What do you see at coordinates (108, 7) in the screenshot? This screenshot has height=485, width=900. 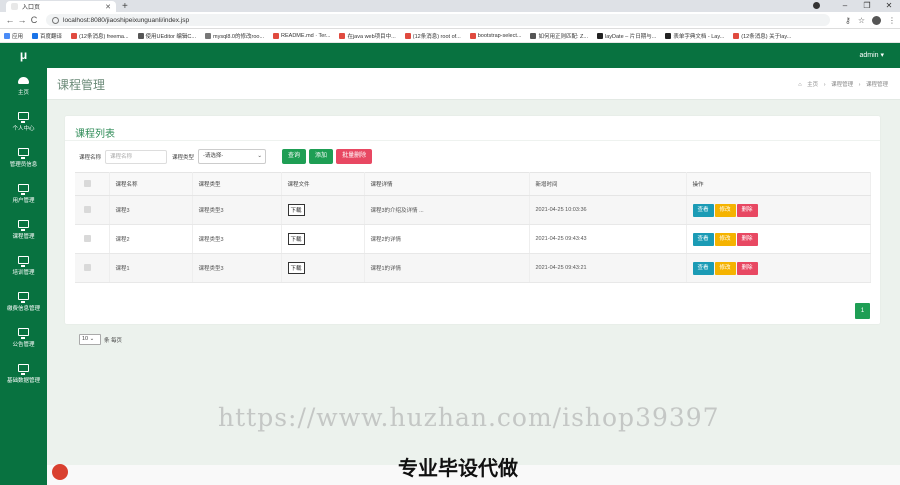 I see `tab-close-icon: ✕` at bounding box center [108, 7].